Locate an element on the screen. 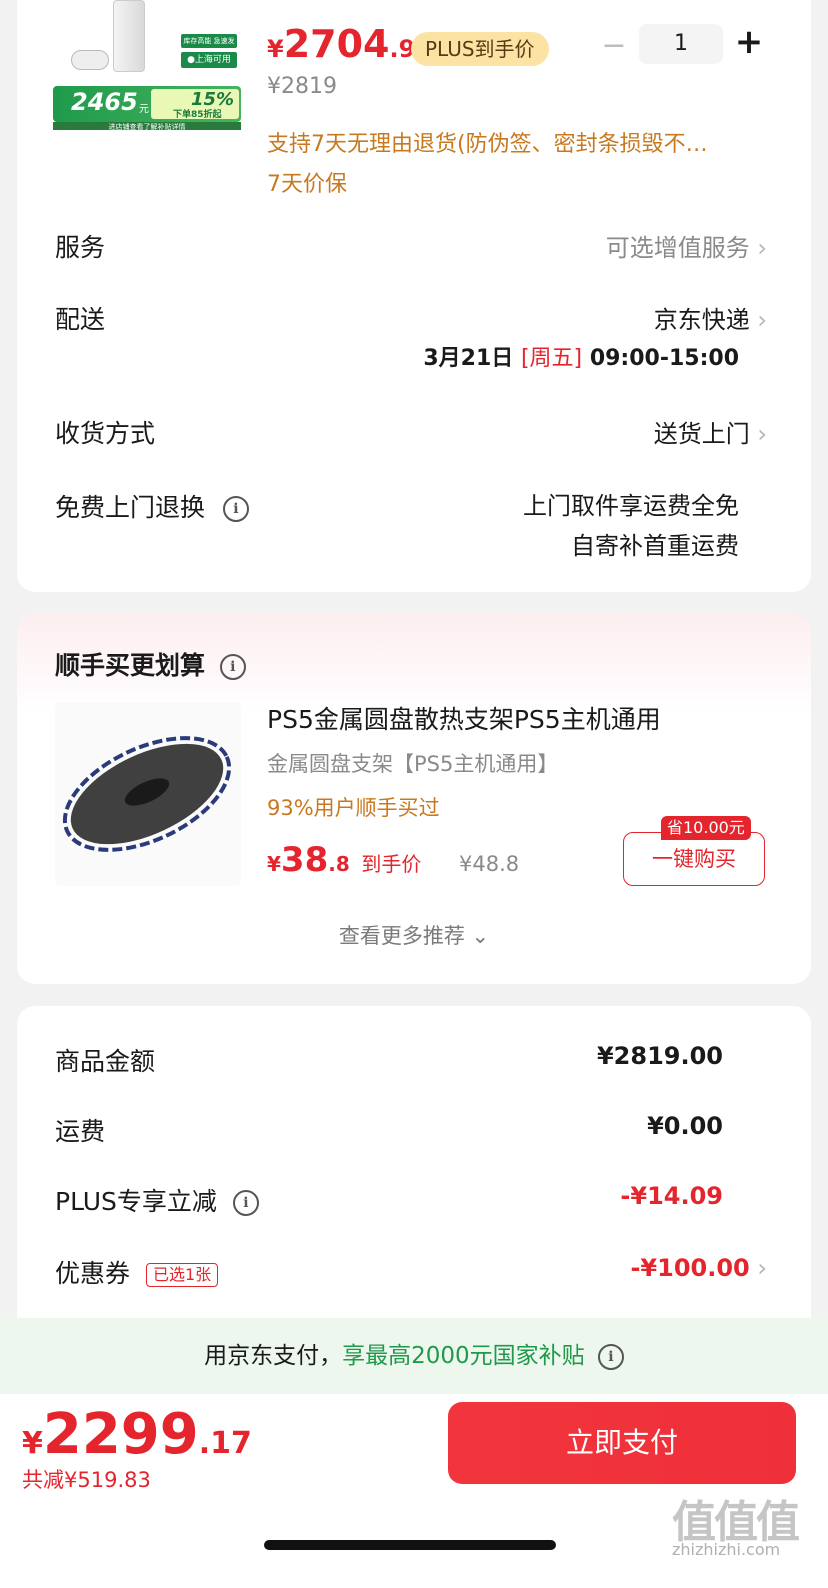 The width and height of the screenshot is (828, 1588). goods-amount-label: 商品金额 is located at coordinates (105, 1061).